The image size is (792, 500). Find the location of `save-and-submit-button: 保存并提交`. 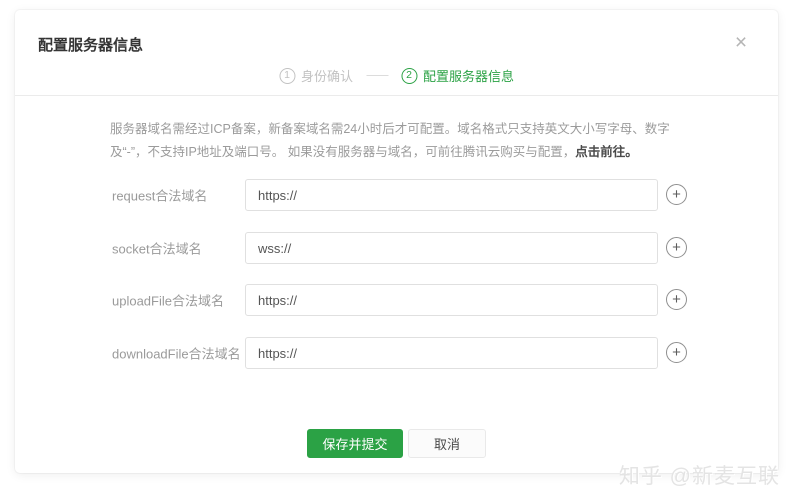

save-and-submit-button: 保存并提交 is located at coordinates (355, 443).